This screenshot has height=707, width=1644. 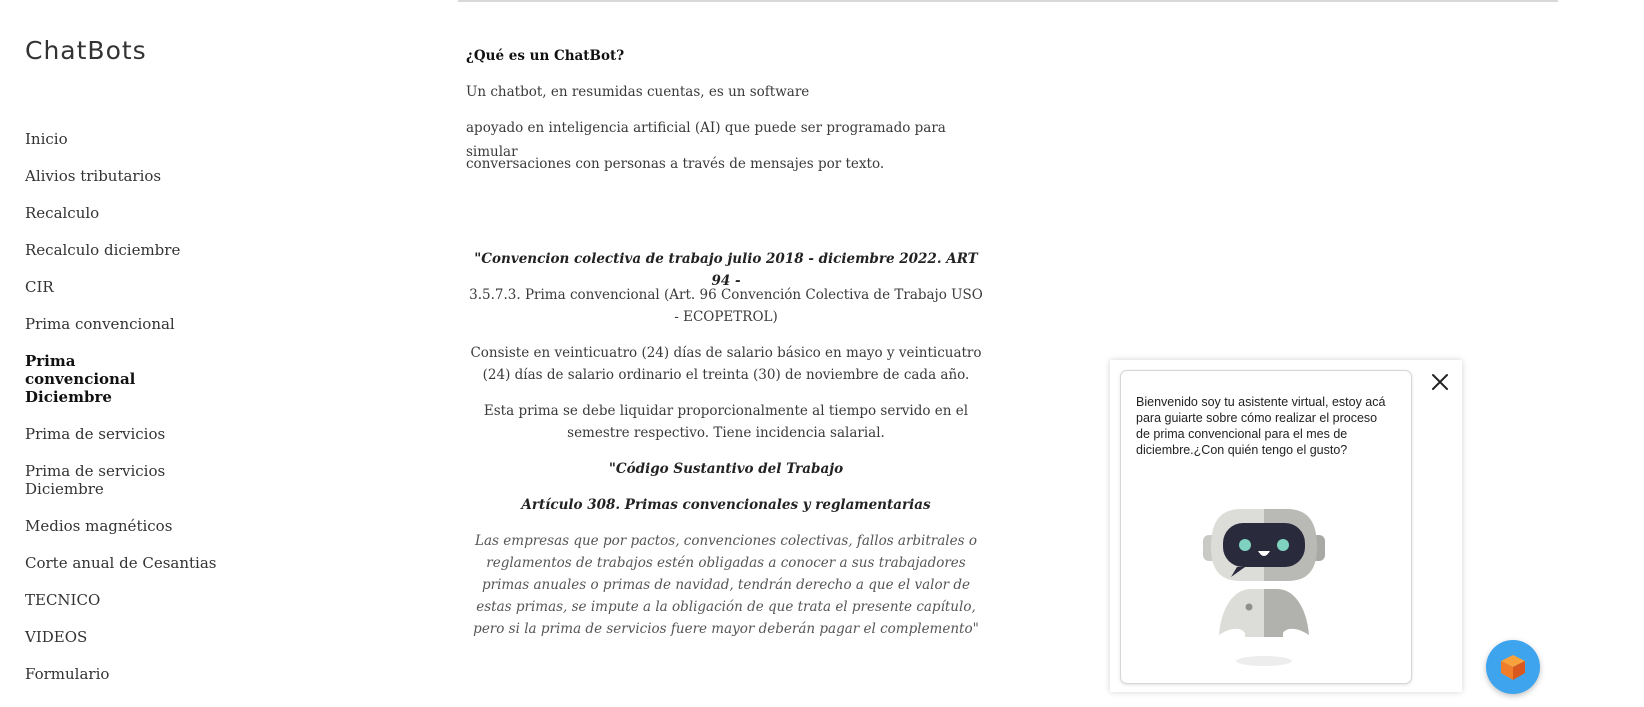 What do you see at coordinates (1008, 1) in the screenshot?
I see `top-divider` at bounding box center [1008, 1].